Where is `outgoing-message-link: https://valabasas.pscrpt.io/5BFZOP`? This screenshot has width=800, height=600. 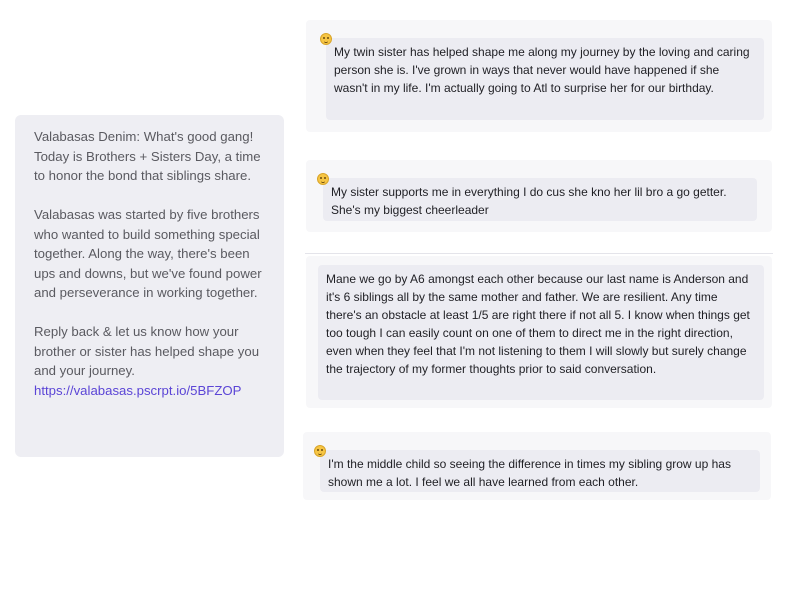 outgoing-message-link: https://valabasas.pscrpt.io/5BFZOP is located at coordinates (137, 390).